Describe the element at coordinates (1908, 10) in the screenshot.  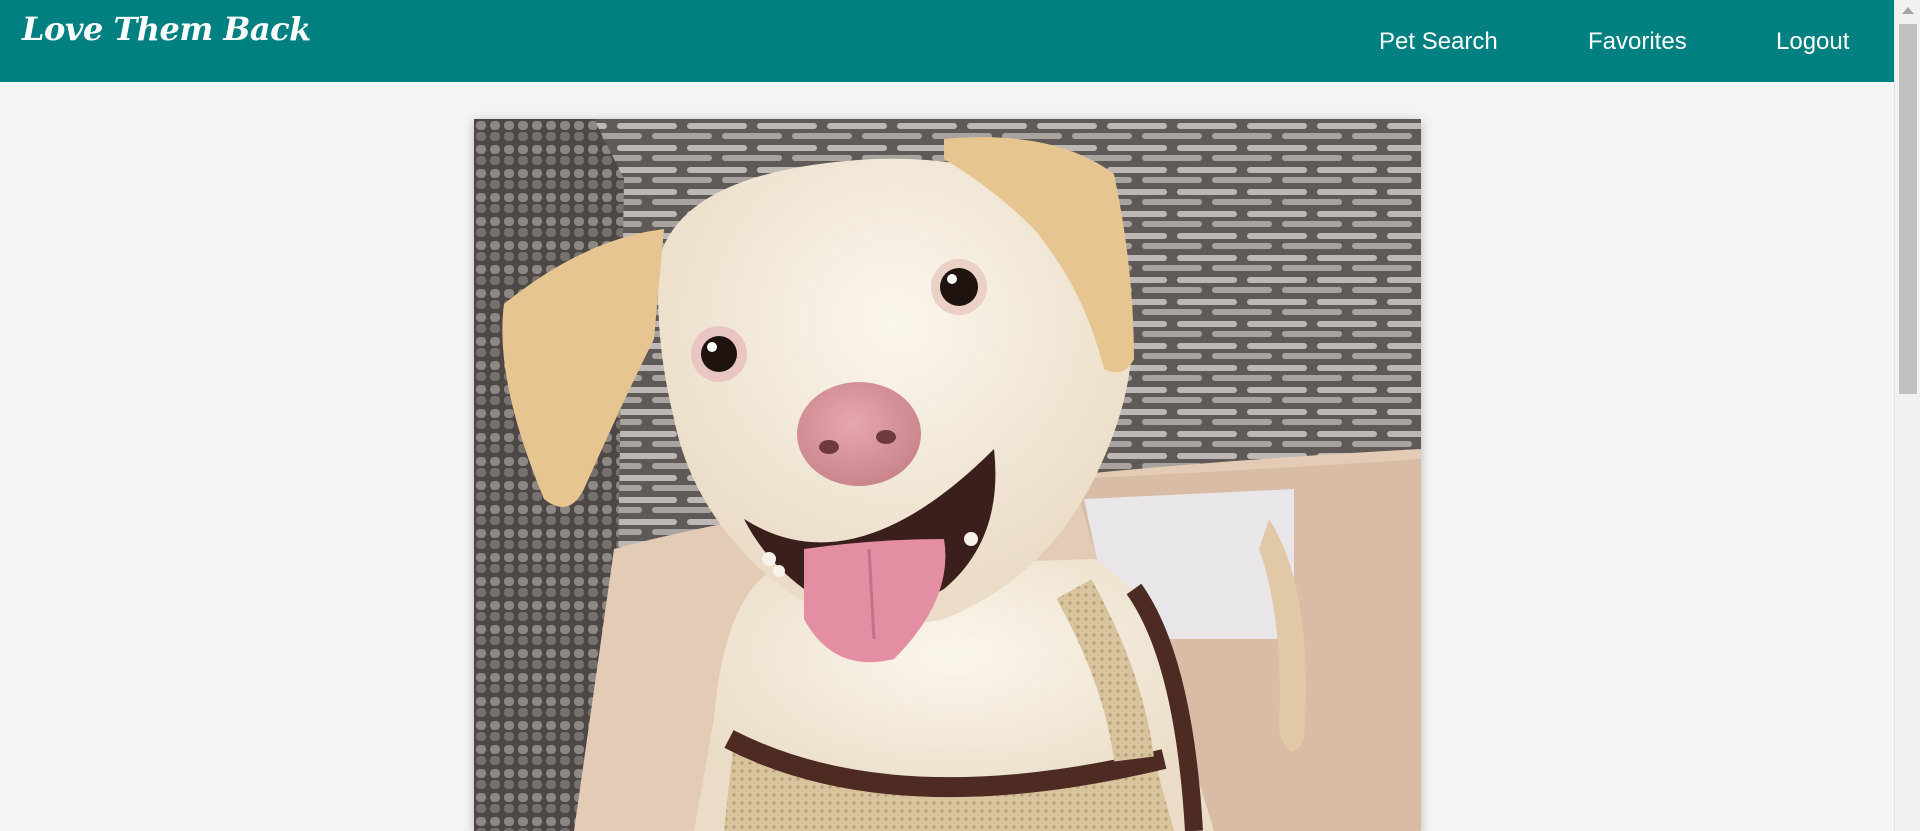
I see `scroll-up-arrow-icon` at that location.